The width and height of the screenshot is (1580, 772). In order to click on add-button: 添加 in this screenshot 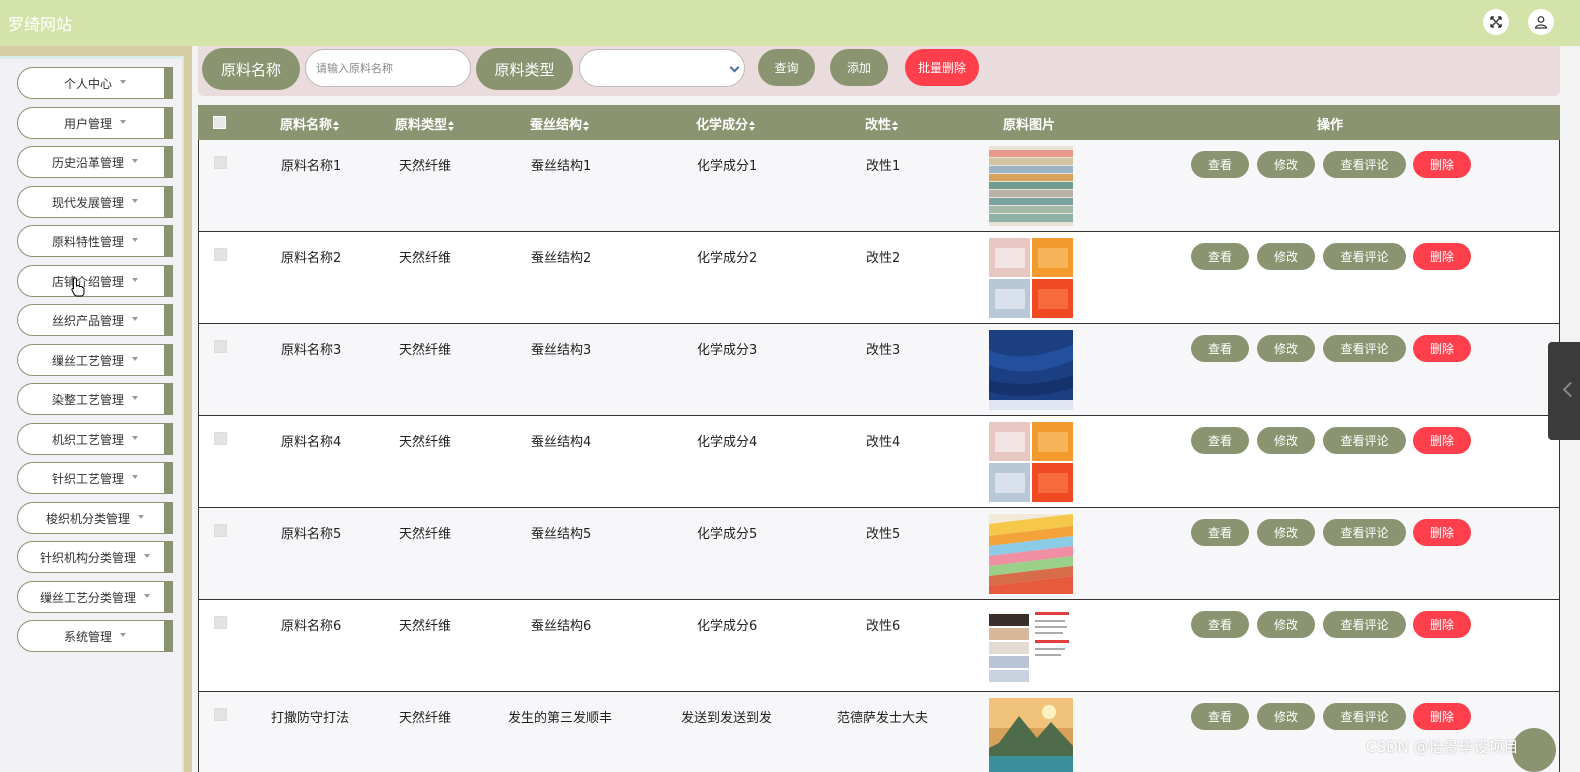, I will do `click(859, 67)`.